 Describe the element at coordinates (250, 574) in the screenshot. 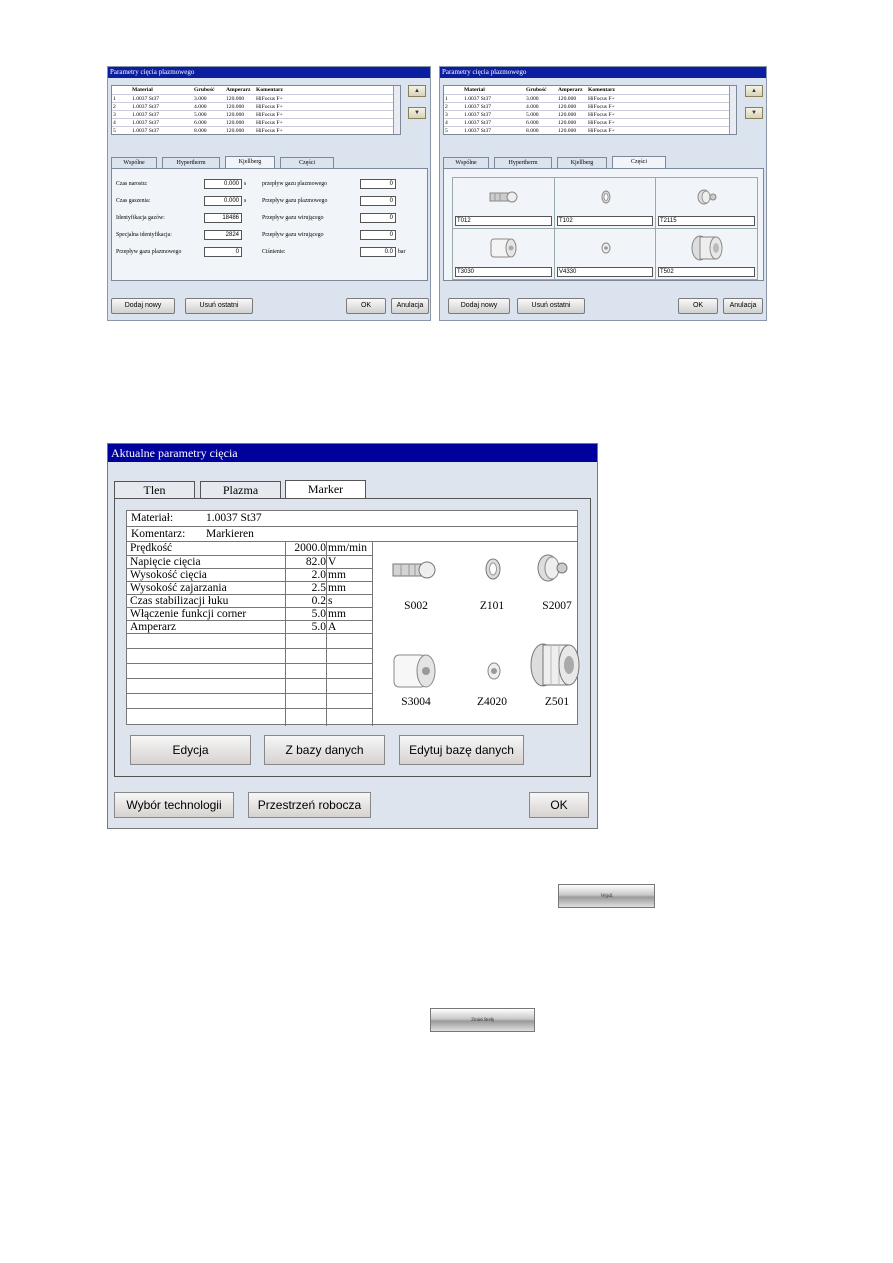

I see `param-row: Wysokość cięcia 2.0 mm` at that location.